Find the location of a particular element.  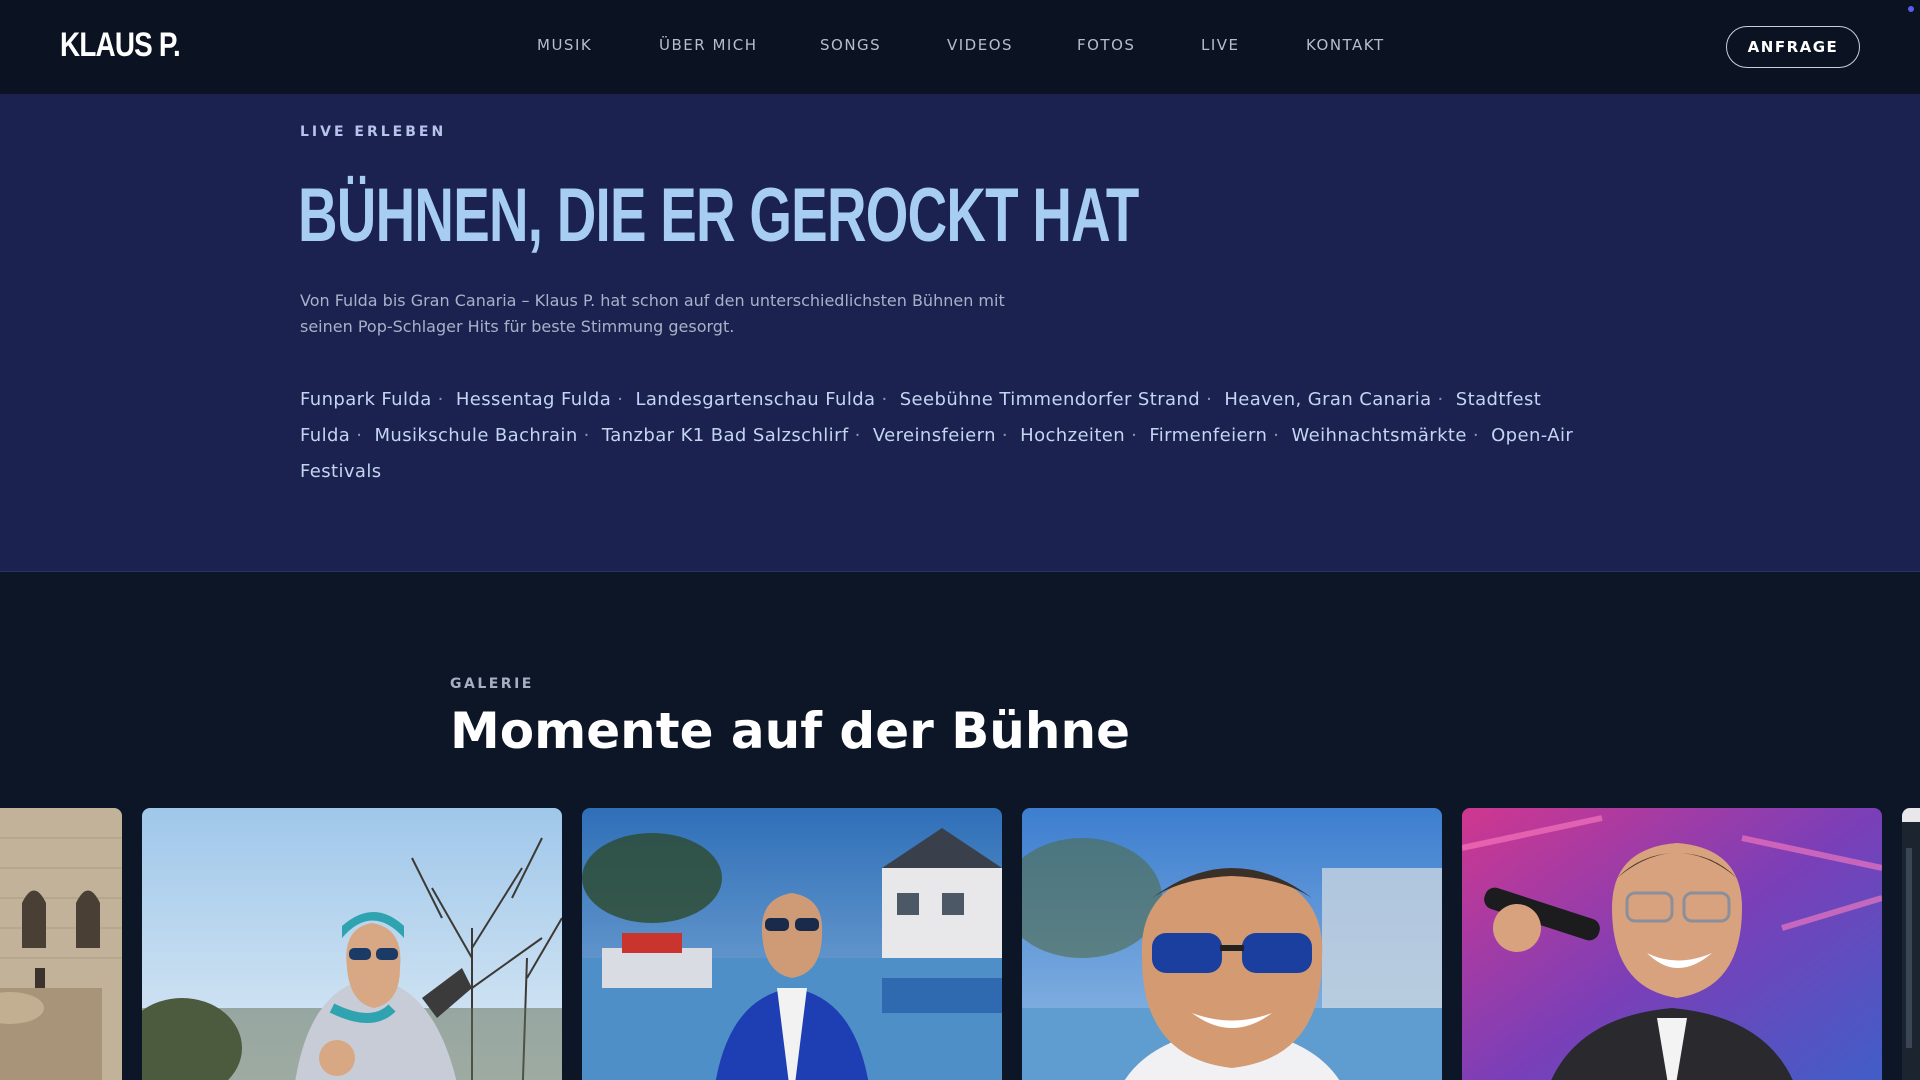

photo-outdoor is located at coordinates (352, 944).